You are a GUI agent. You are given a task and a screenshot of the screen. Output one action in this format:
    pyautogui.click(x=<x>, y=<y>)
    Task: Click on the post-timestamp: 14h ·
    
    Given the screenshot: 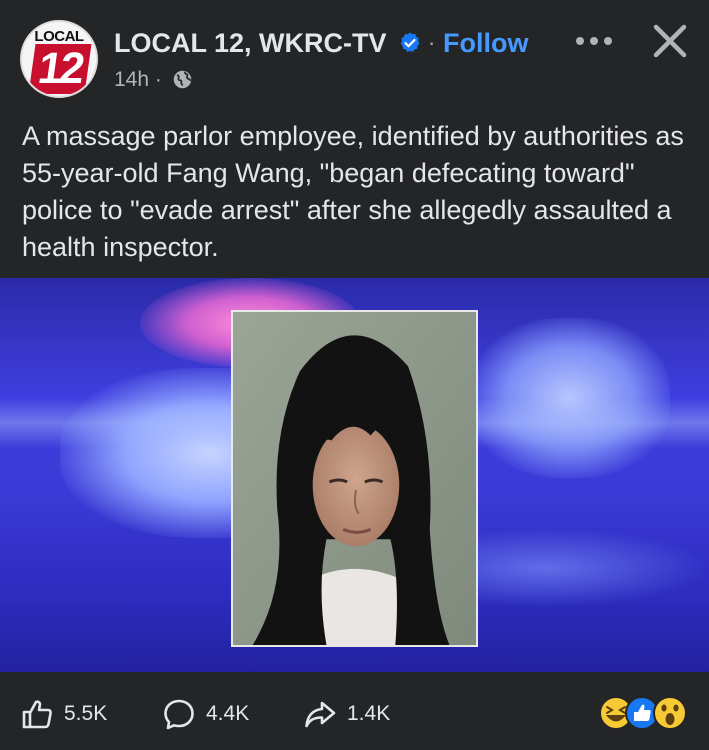 What is the action you would take?
    pyautogui.click(x=138, y=80)
    